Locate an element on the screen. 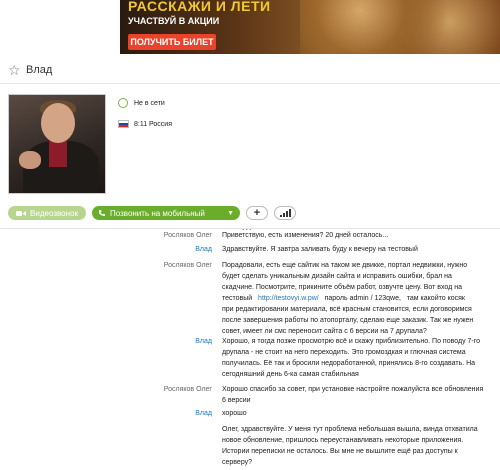  chat-message: Влад хорошо is located at coordinates (250, 413).